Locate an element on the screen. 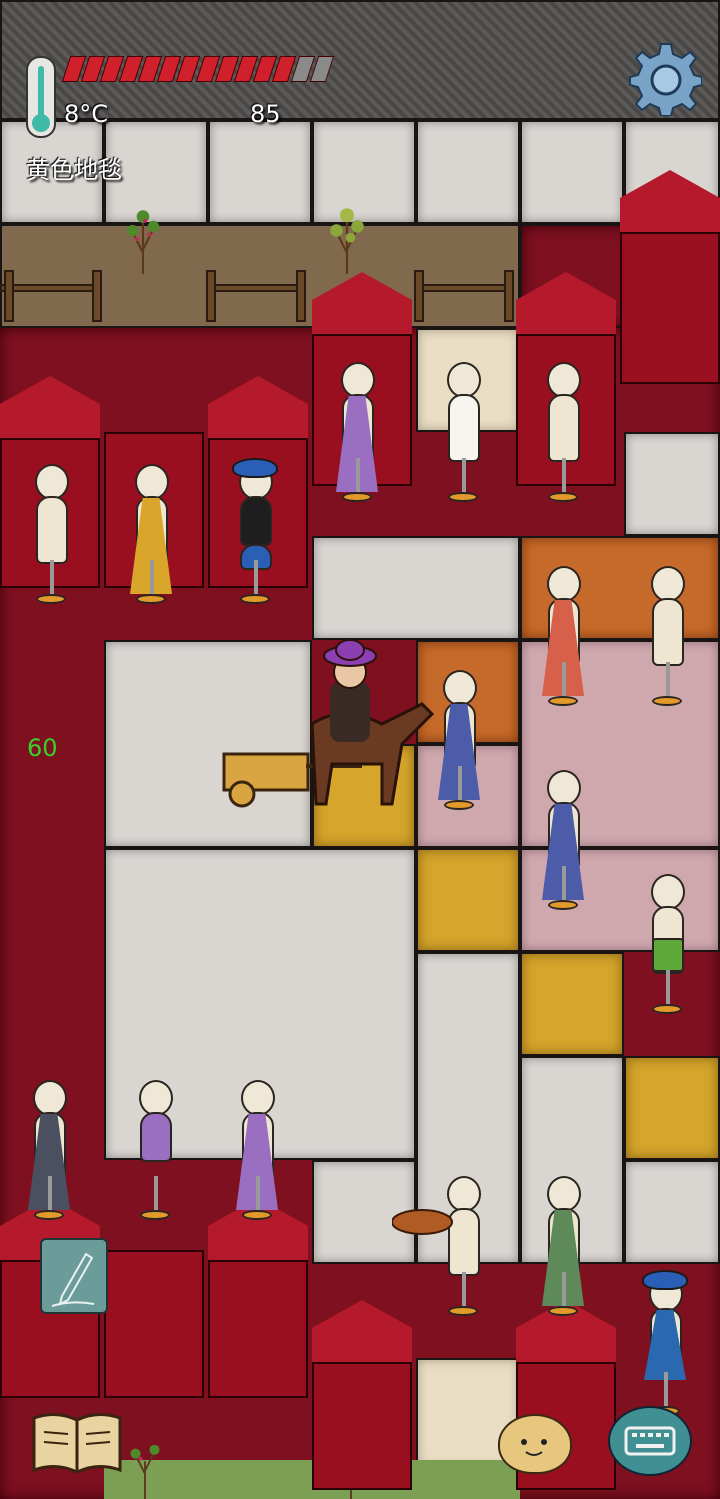 This screenshot has width=720, height=1499. age-readout: 60 is located at coordinates (42, 748).